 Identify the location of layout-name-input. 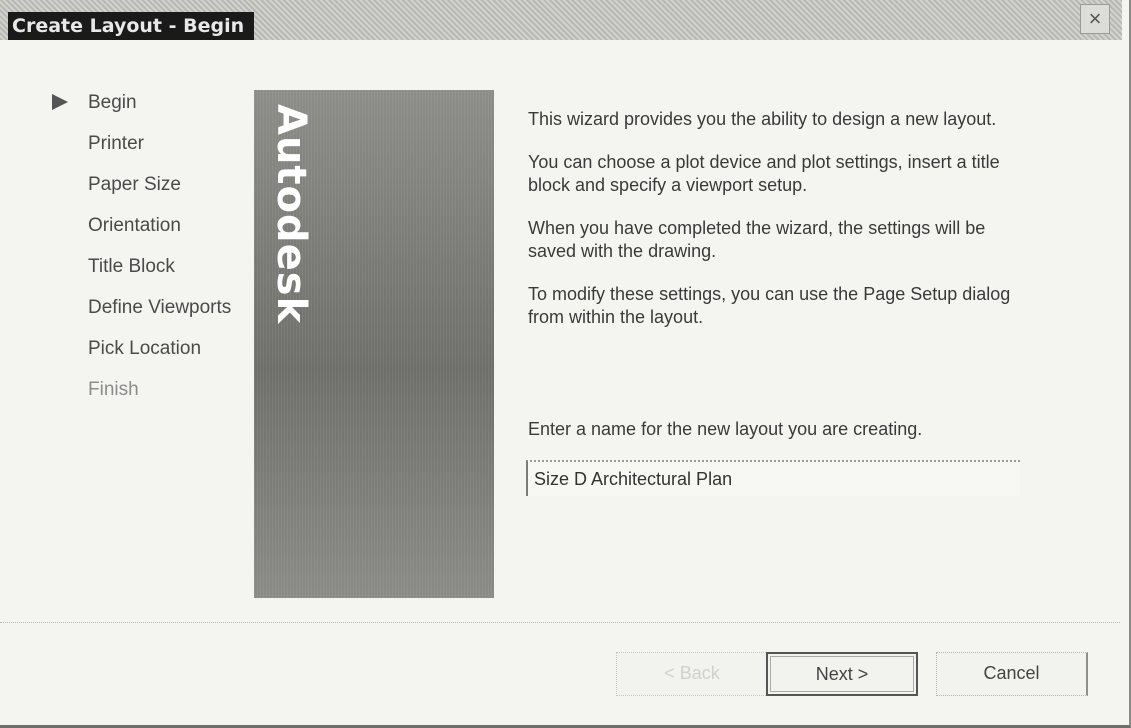
(773, 478).